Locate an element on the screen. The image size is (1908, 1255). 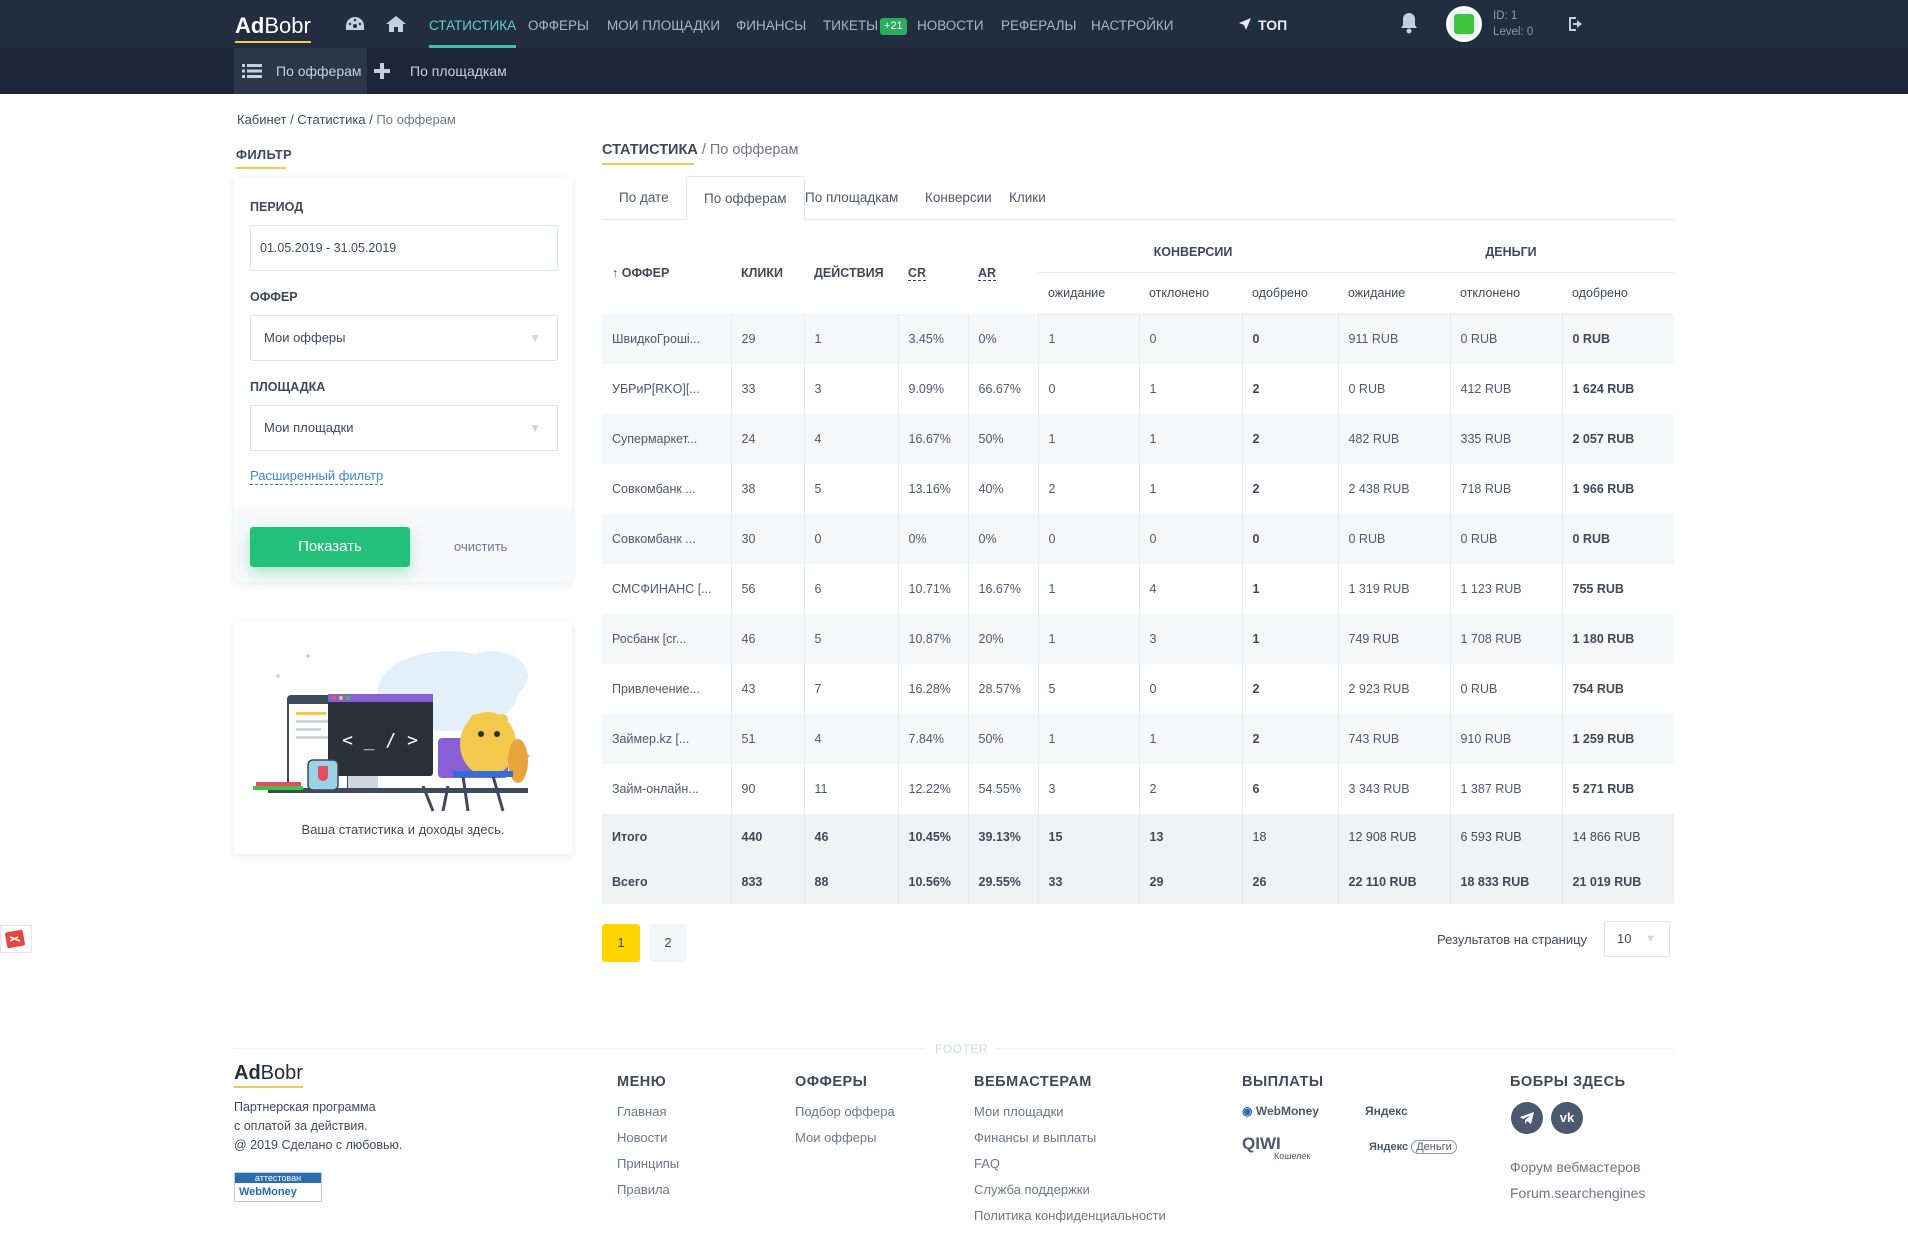
col-clicks: КЛИКИ is located at coordinates (767, 273).